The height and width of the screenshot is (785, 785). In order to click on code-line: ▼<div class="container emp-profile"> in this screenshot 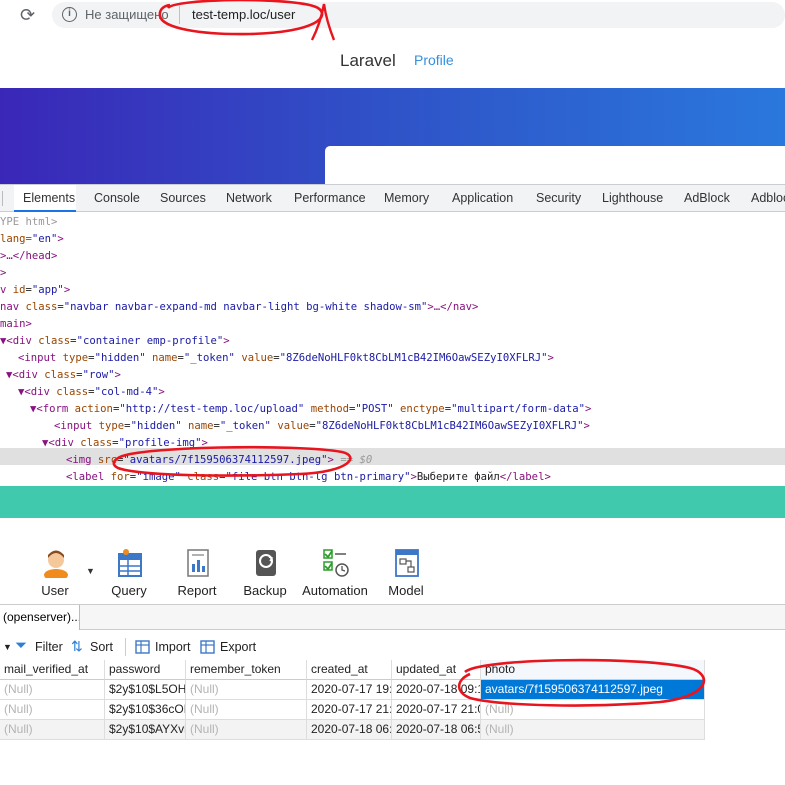, I will do `click(115, 341)`.